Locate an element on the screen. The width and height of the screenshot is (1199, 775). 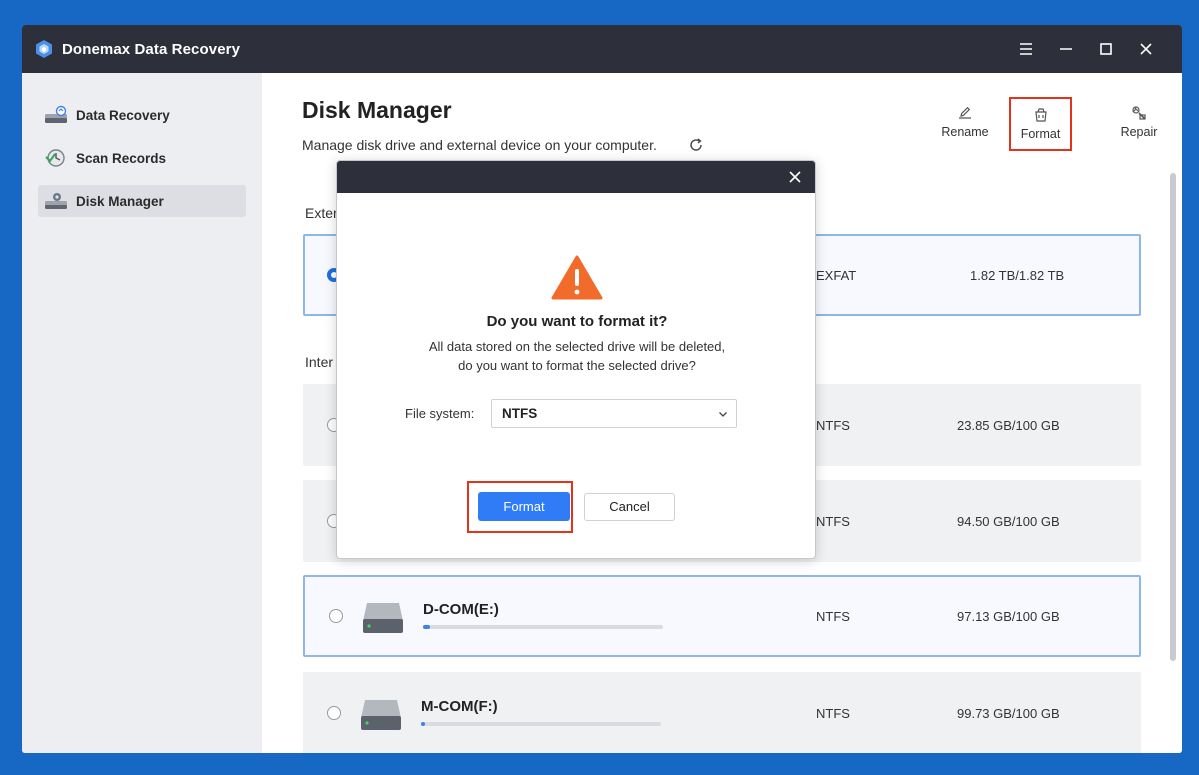
drive-capacity: 97.13 GB/100 GB is located at coordinates (1008, 616).